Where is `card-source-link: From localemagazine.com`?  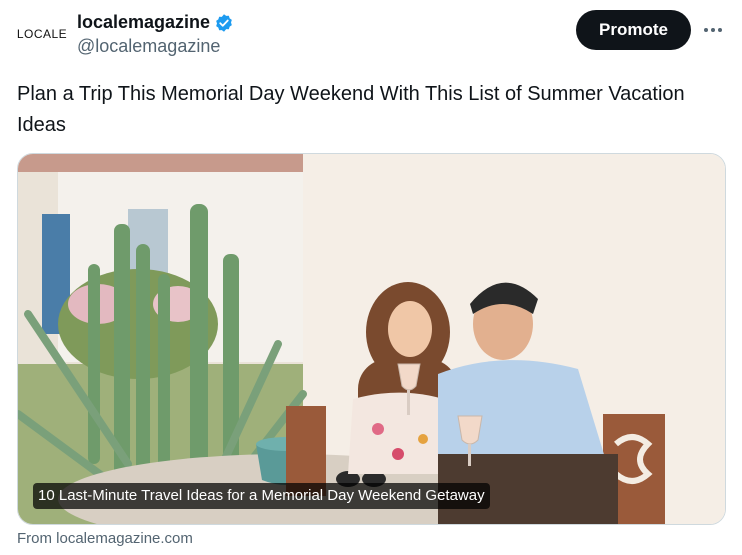 card-source-link: From localemagazine.com is located at coordinates (105, 538).